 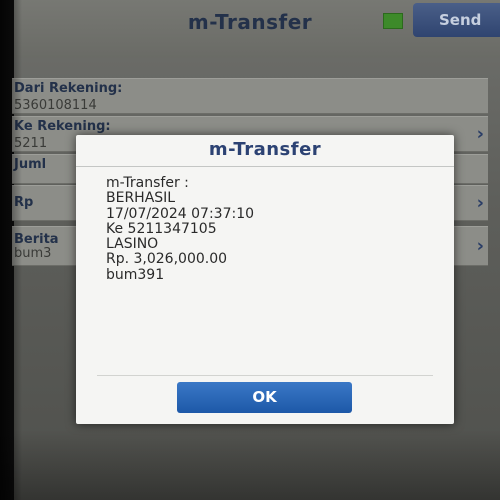 What do you see at coordinates (132, 244) in the screenshot?
I see `message-line: LASINO` at bounding box center [132, 244].